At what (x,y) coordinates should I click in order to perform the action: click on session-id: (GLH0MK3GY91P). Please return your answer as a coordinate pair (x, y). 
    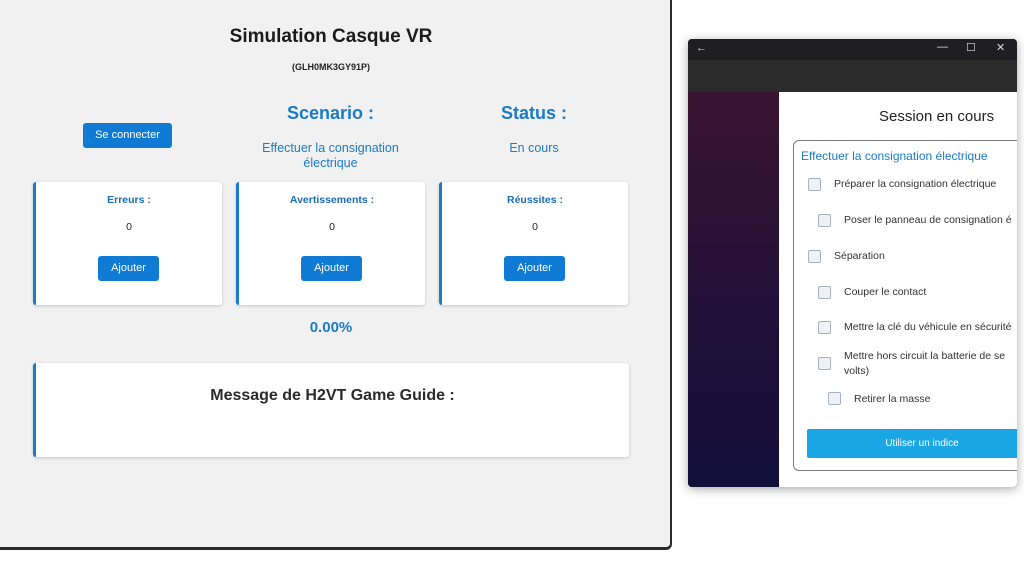
    Looking at the image, I should click on (331, 67).